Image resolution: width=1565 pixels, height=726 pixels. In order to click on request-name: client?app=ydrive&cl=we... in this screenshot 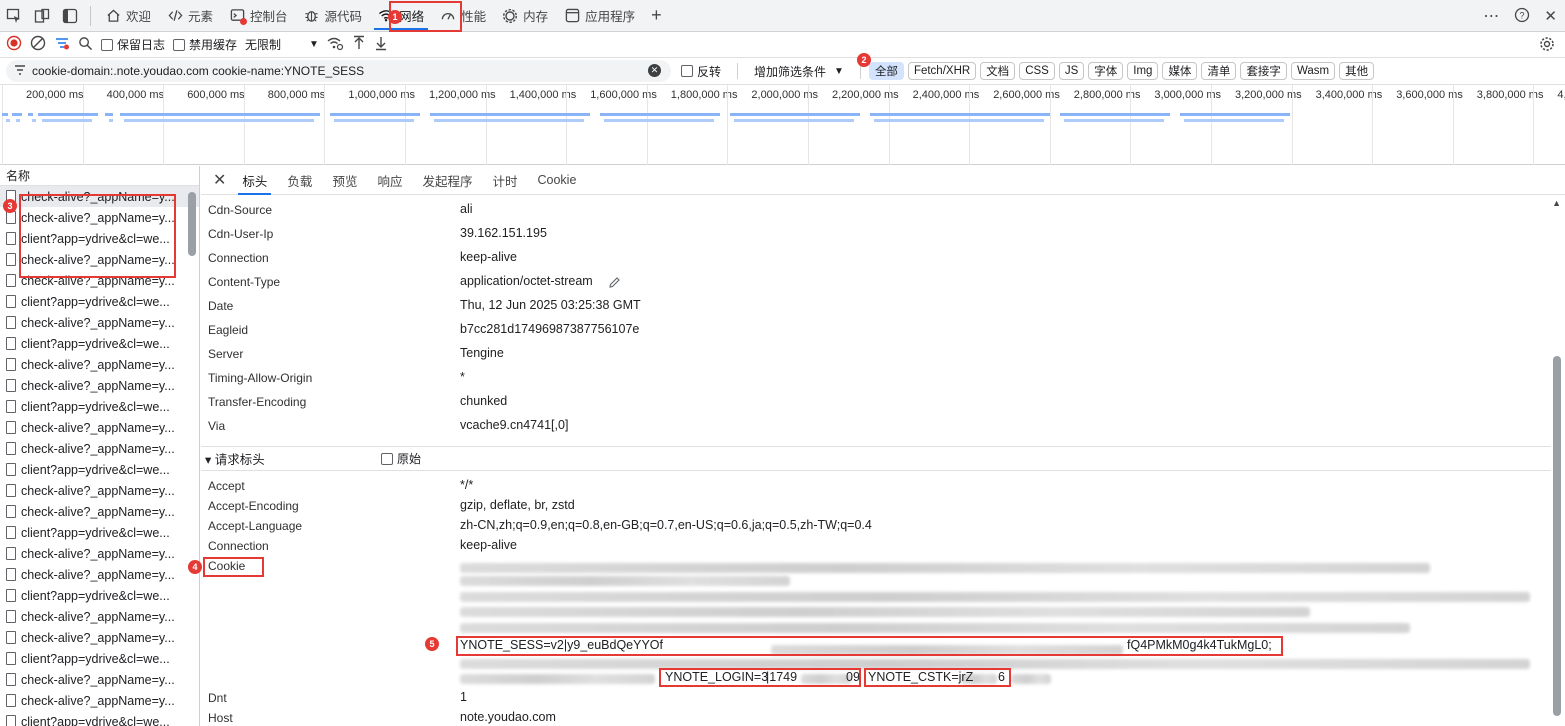, I will do `click(95, 595)`.